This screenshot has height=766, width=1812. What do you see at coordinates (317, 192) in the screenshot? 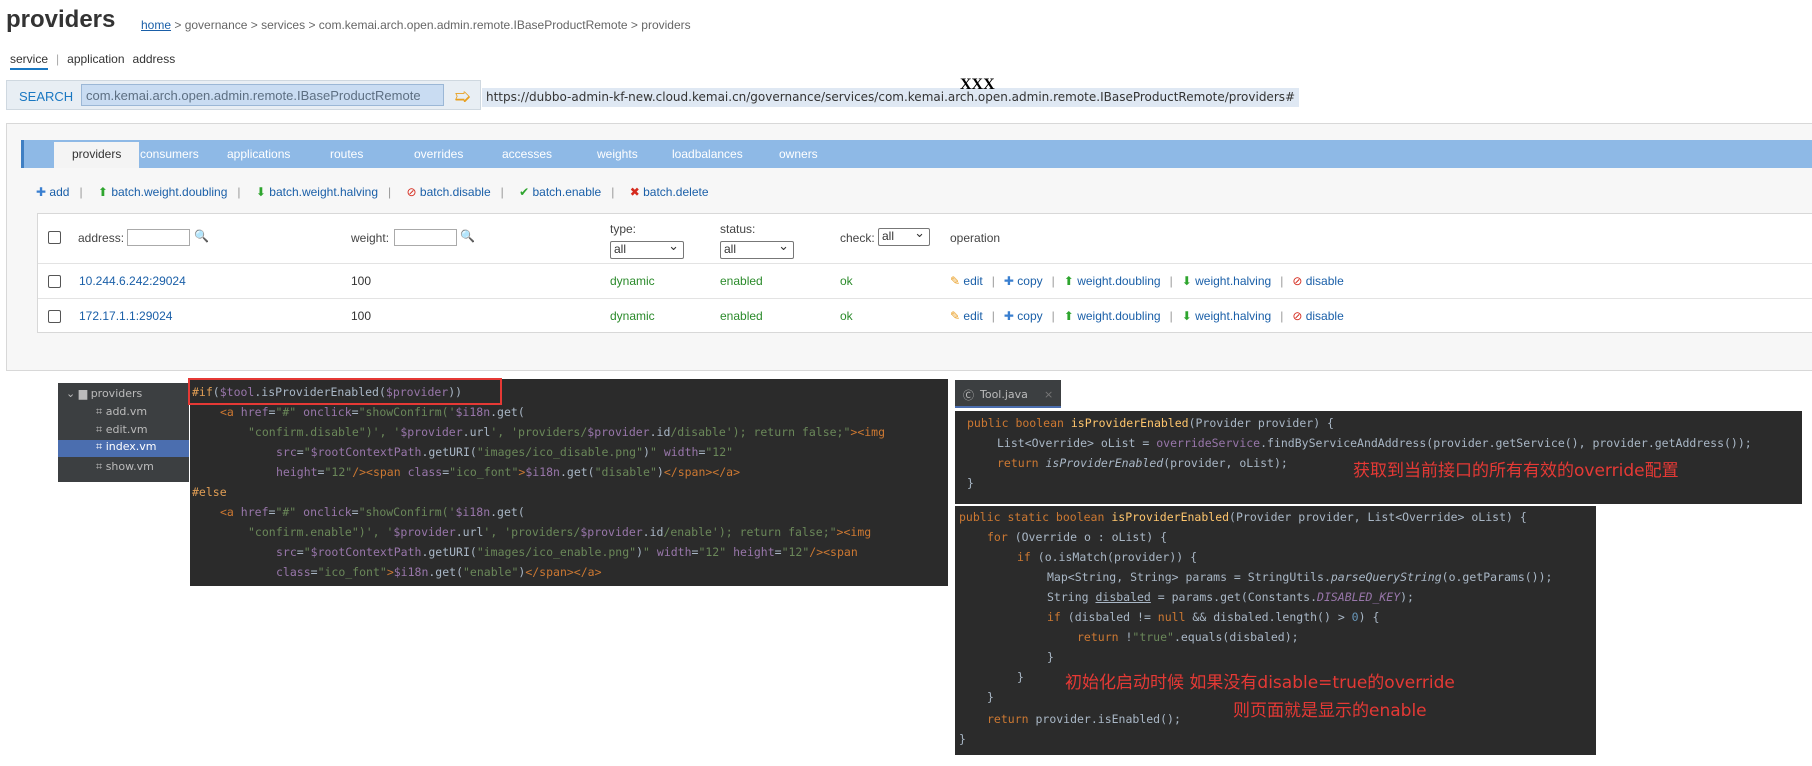
I see `batch-weight-halving-button: ⬇ batch.weight.halving` at bounding box center [317, 192].